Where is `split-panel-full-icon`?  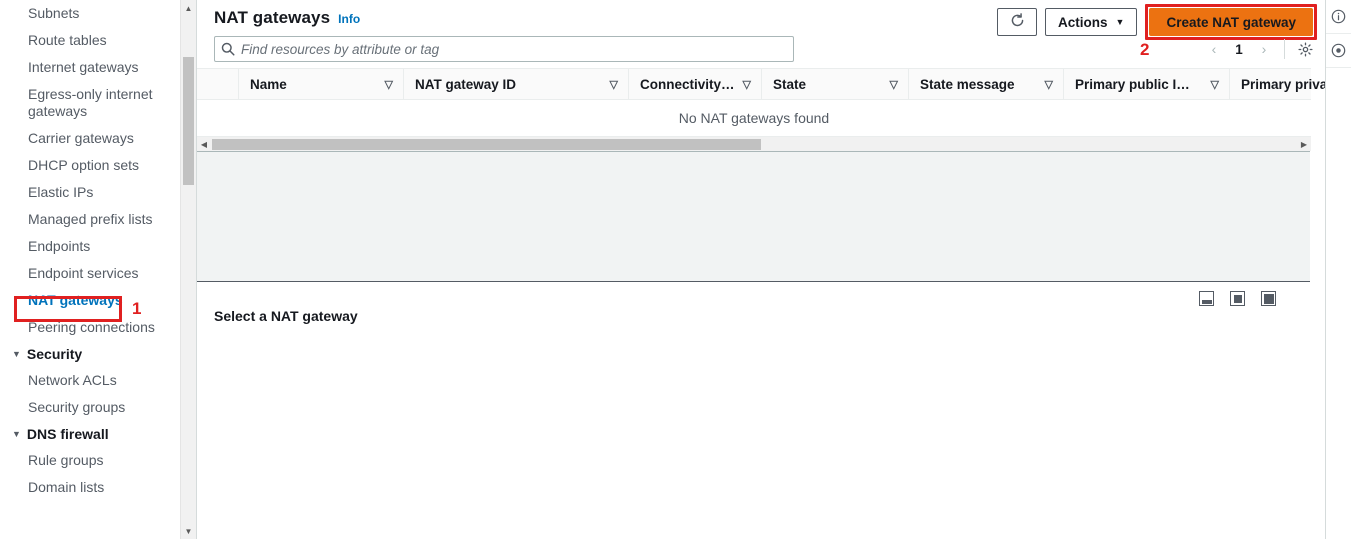 split-panel-full-icon is located at coordinates (1268, 298).